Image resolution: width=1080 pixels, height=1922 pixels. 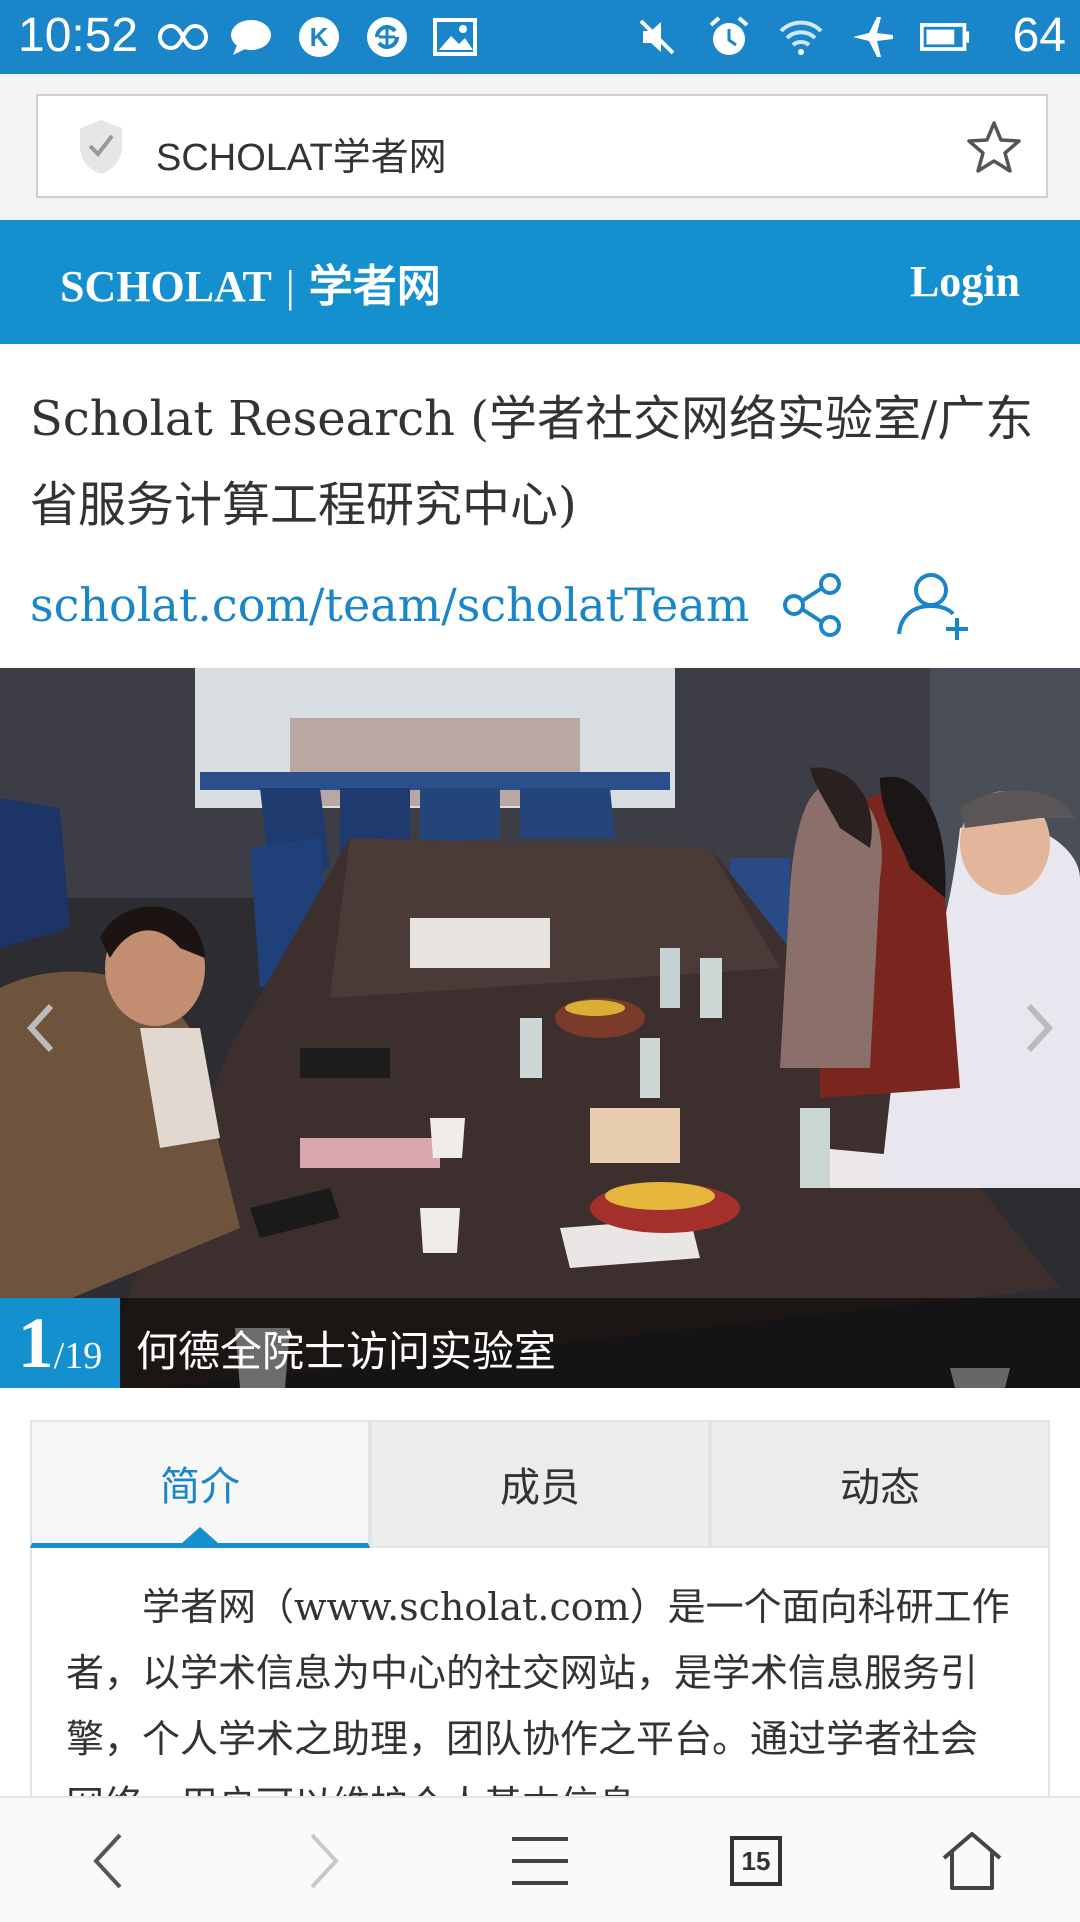 What do you see at coordinates (251, 37) in the screenshot?
I see `chat-icon` at bounding box center [251, 37].